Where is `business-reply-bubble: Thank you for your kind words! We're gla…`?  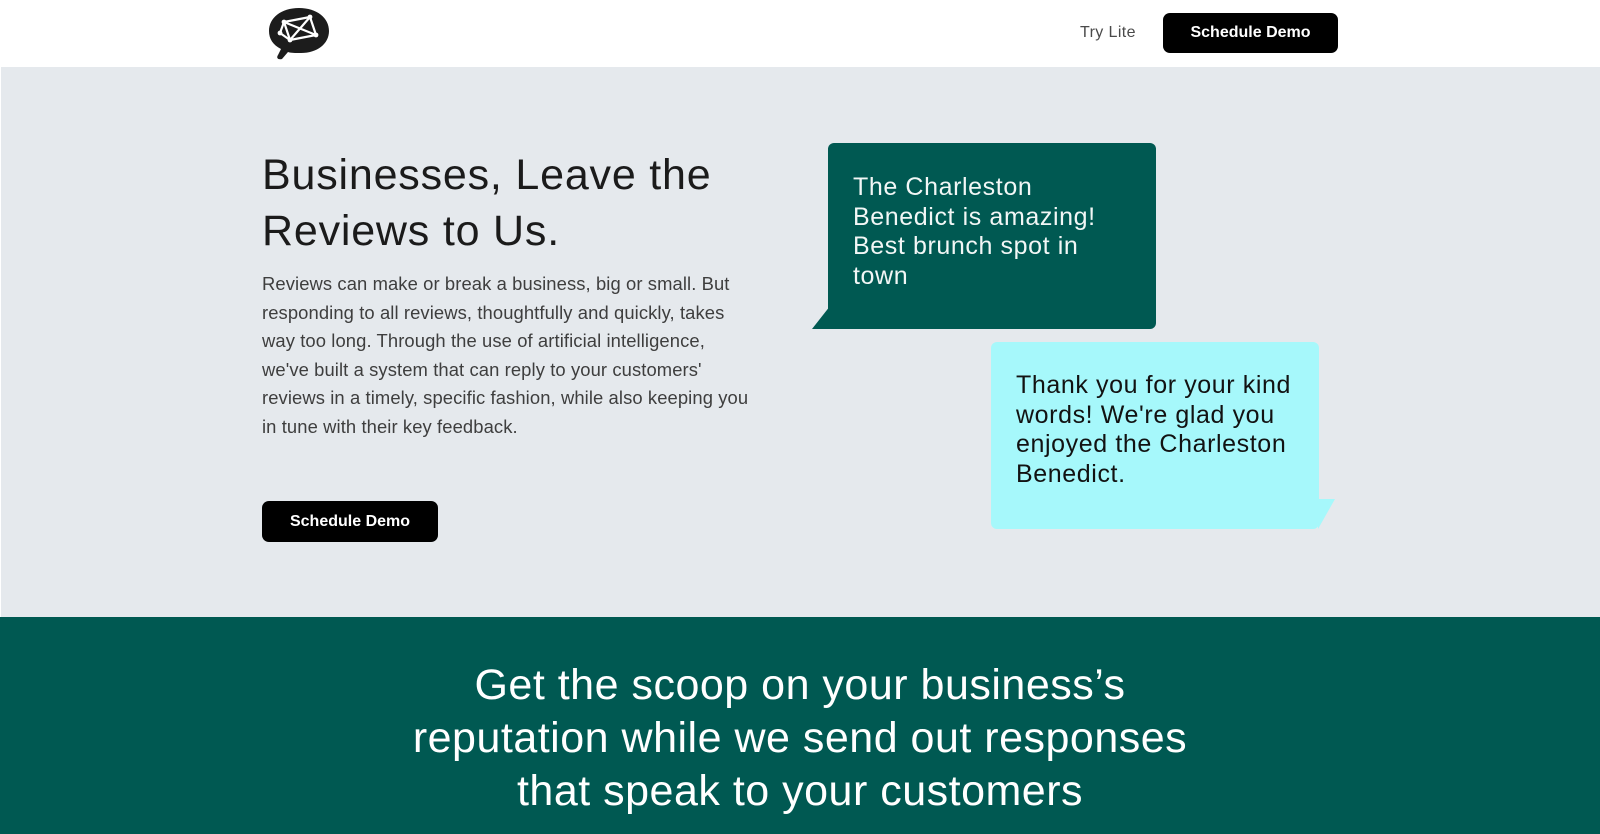
business-reply-bubble: Thank you for your kind words! We're gla… is located at coordinates (1155, 435).